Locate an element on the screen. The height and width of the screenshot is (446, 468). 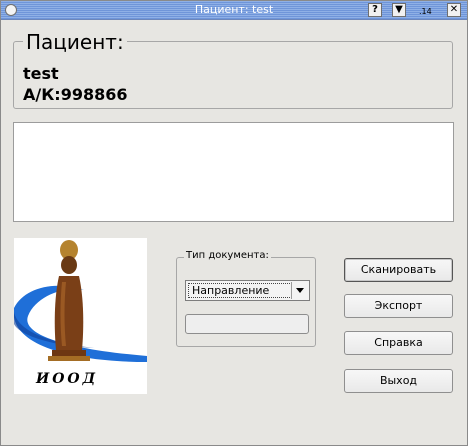
document-type-value: Направление is located at coordinates (231, 290).